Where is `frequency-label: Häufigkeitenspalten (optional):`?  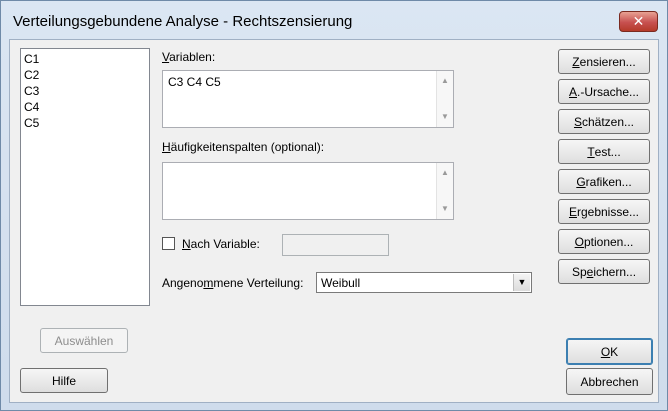 frequency-label: Häufigkeitenspalten (optional): is located at coordinates (243, 147).